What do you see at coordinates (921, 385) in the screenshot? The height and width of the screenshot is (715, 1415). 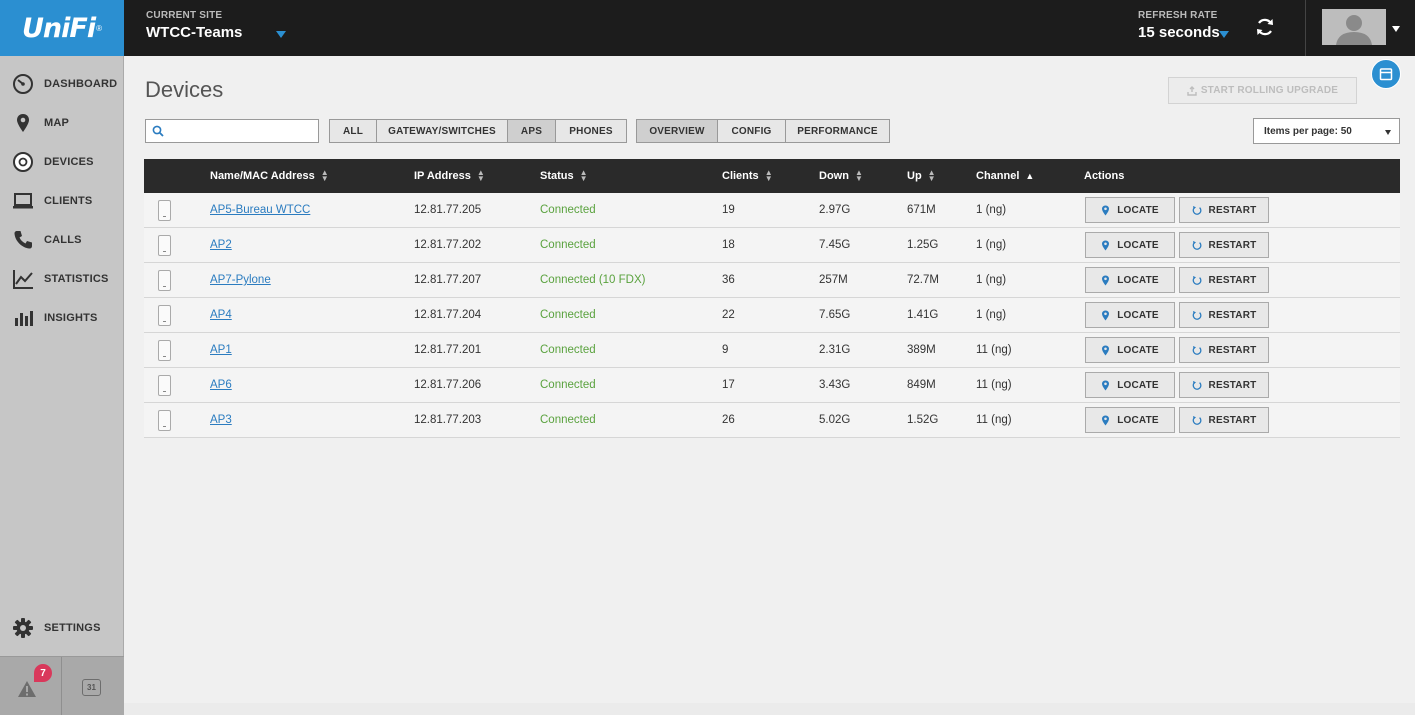 I see `up-traffic: 849M` at bounding box center [921, 385].